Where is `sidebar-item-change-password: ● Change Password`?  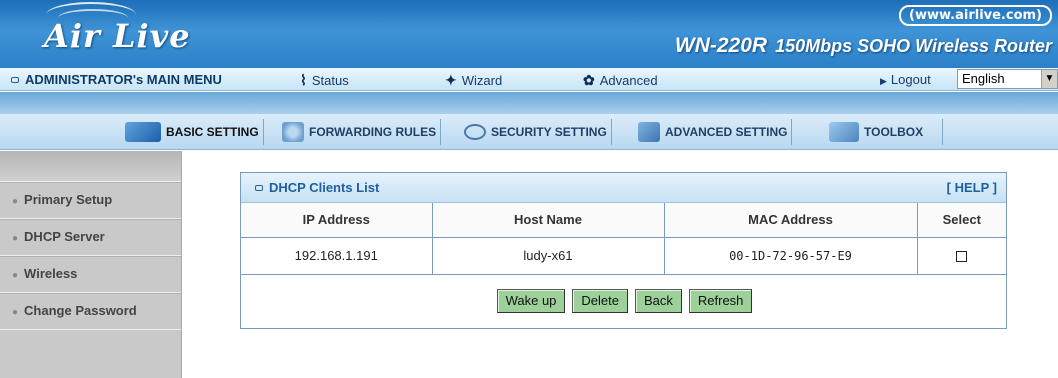 sidebar-item-change-password: ● Change Password is located at coordinates (90, 311).